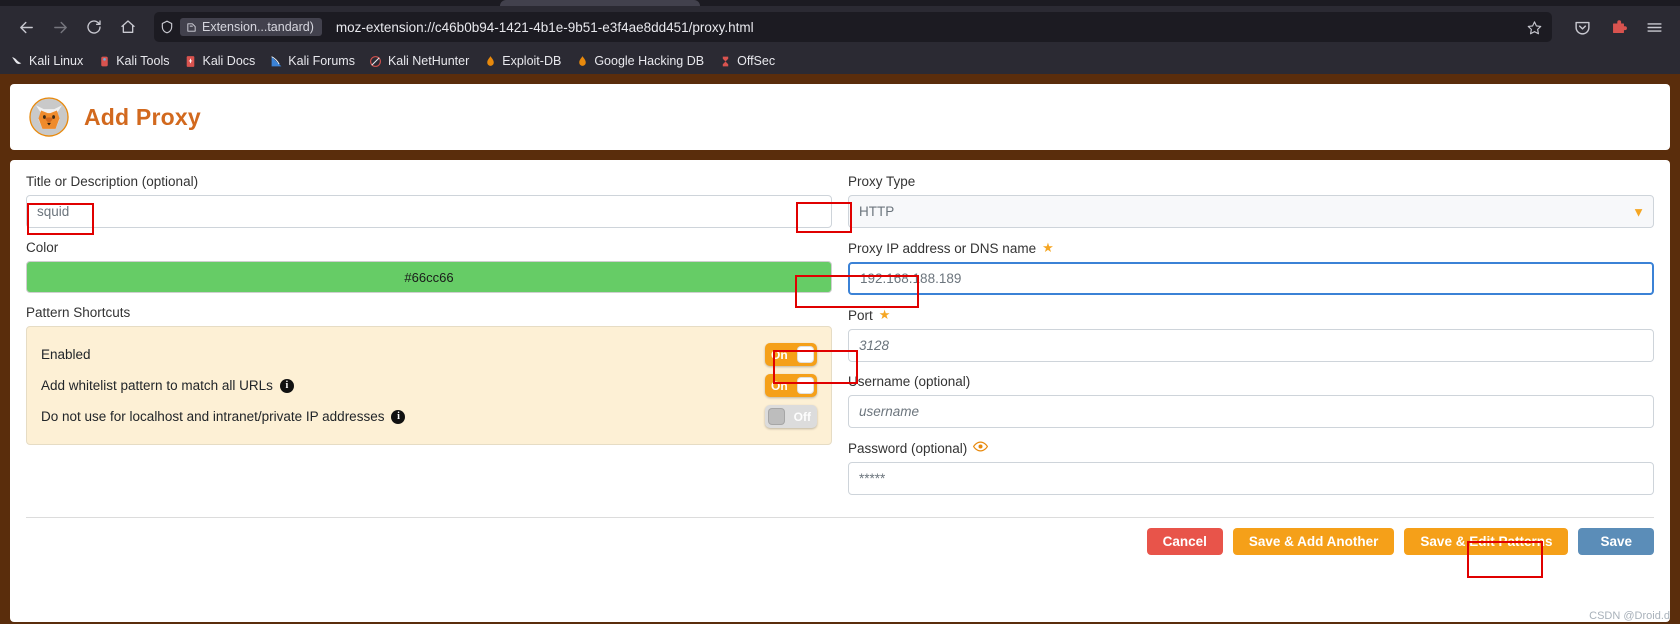 This screenshot has height=624, width=1680. What do you see at coordinates (490, 61) in the screenshot?
I see `exploit-db-icon` at bounding box center [490, 61].